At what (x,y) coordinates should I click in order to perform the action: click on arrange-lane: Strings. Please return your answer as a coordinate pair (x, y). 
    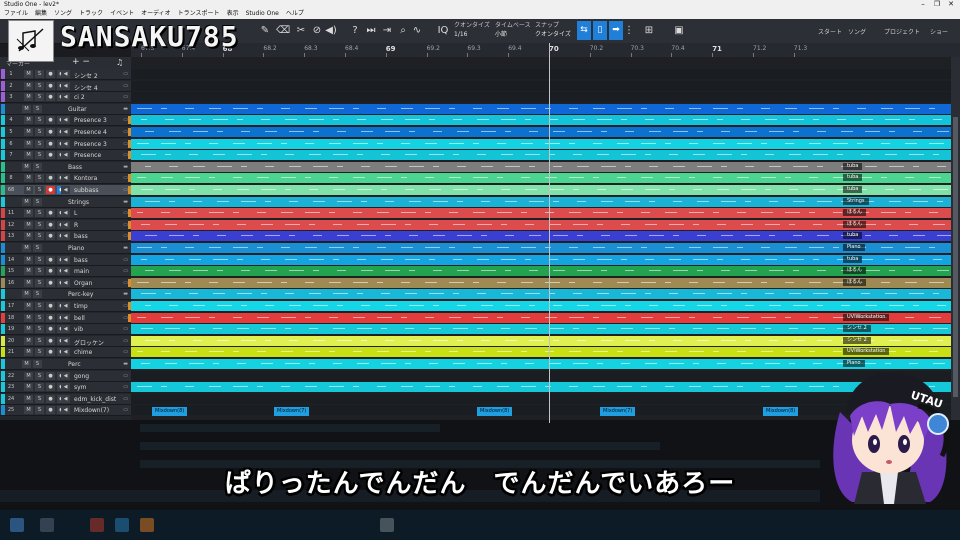
    Looking at the image, I should click on (541, 201).